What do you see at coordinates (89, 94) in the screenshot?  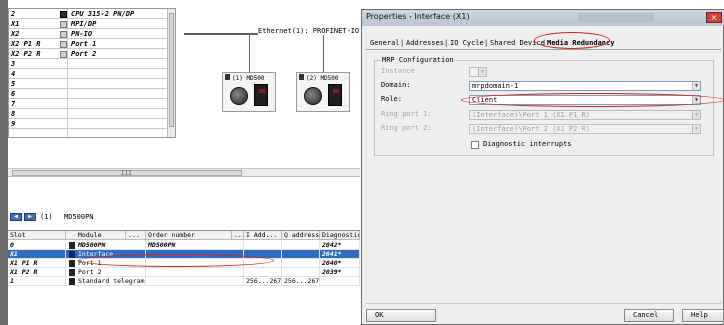 I see `rack-row: 6` at bounding box center [89, 94].